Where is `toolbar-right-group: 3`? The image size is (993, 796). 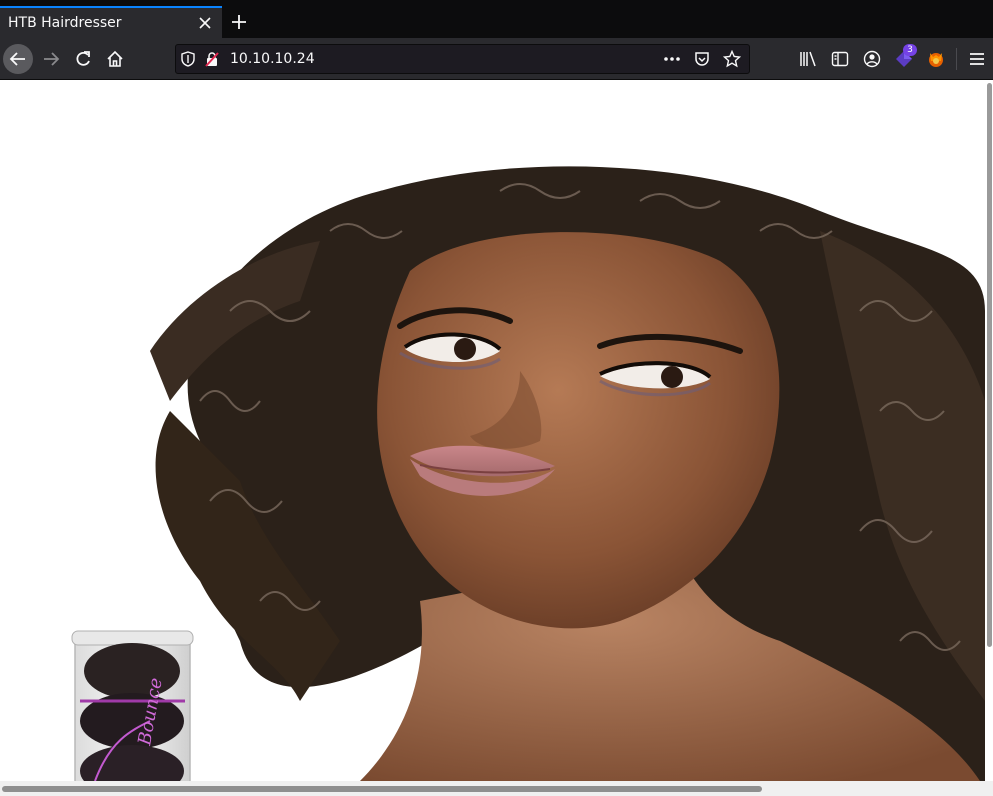 toolbar-right-group: 3 is located at coordinates (892, 59).